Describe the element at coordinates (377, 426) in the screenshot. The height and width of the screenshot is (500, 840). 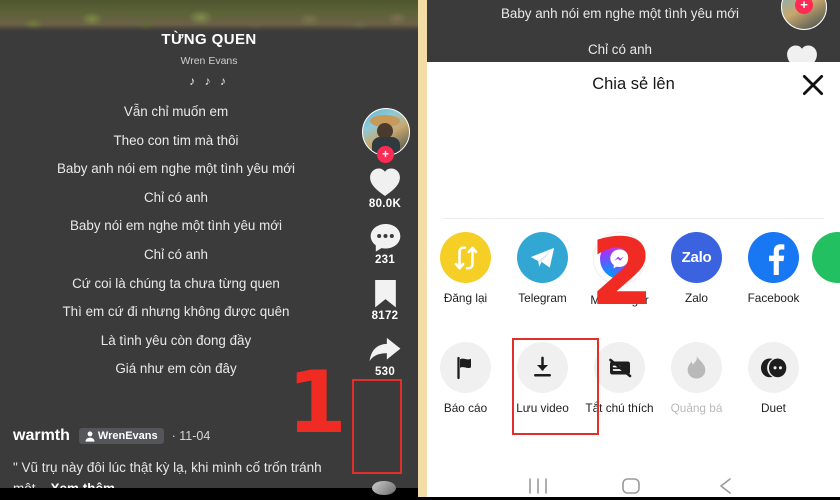
I see `share-button-highlight-box` at that location.